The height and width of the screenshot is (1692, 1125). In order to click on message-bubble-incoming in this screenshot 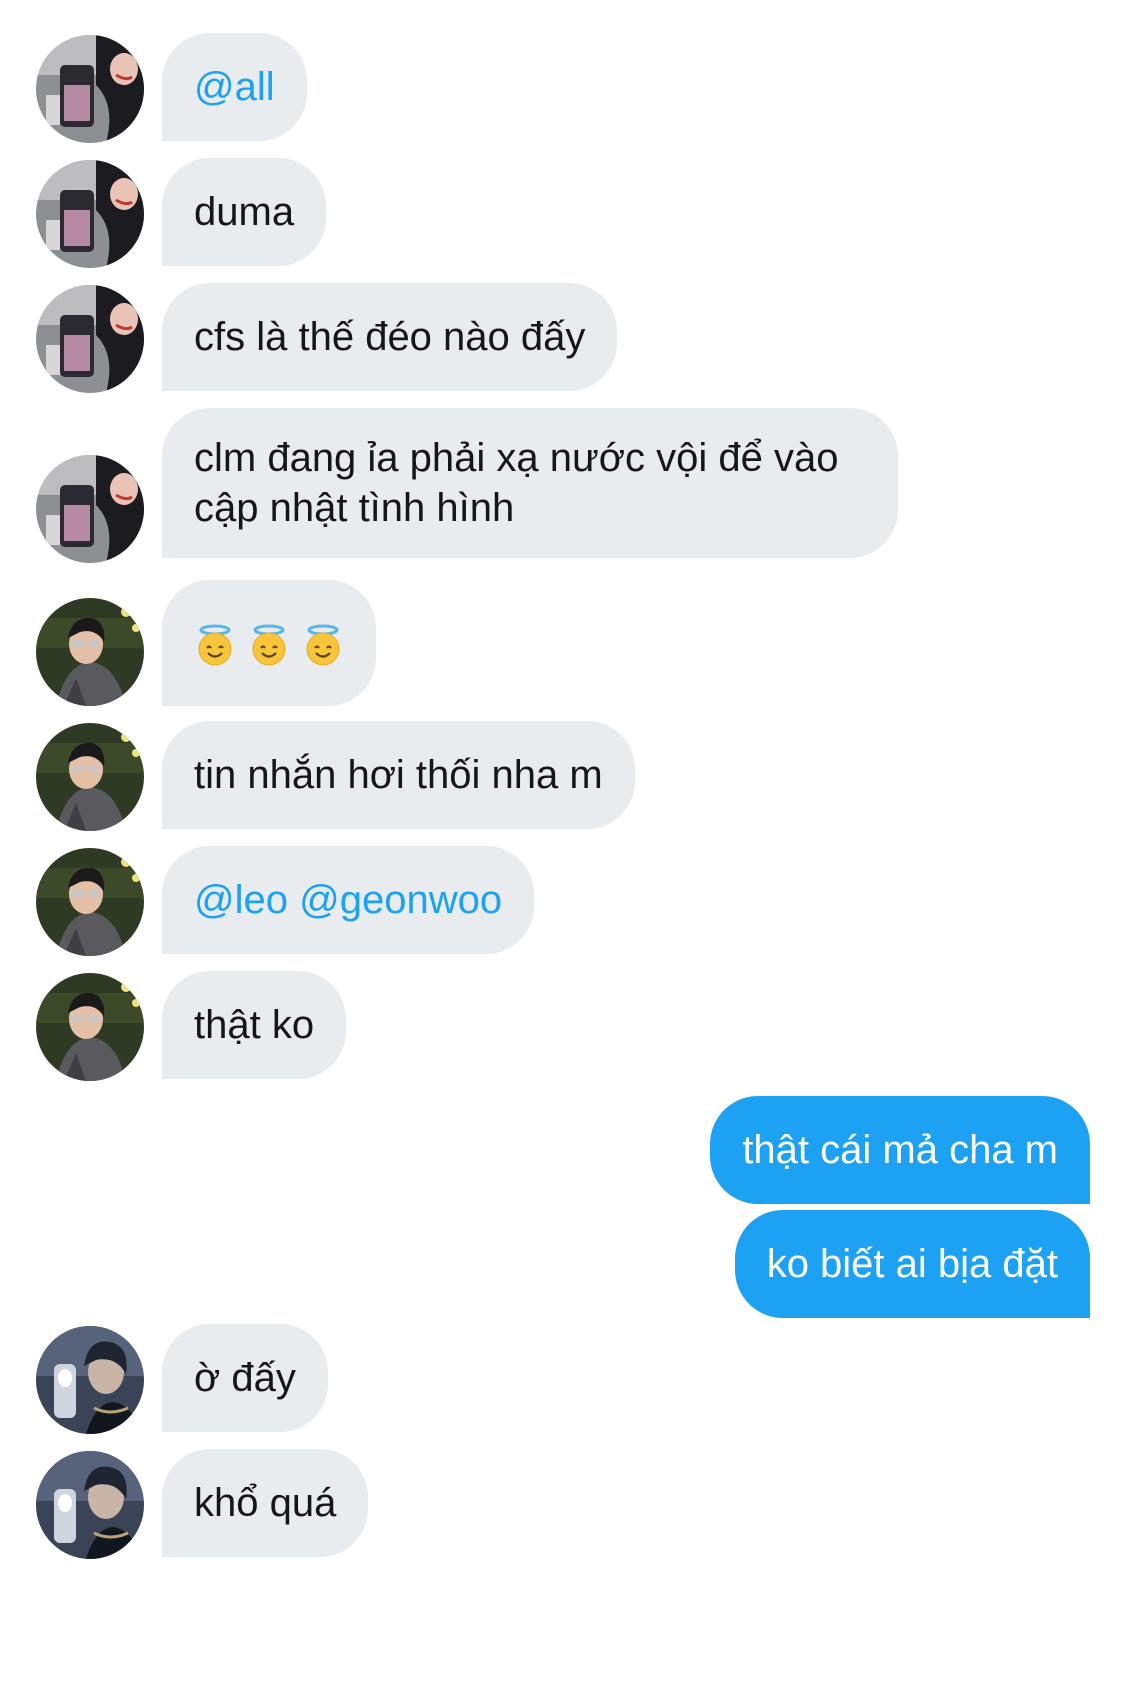, I will do `click(269, 643)`.